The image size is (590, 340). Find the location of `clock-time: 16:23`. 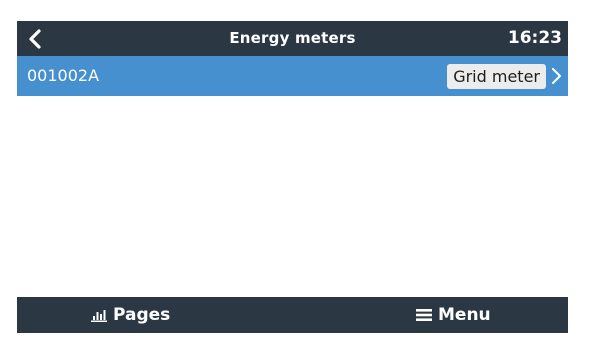

clock-time: 16:23 is located at coordinates (534, 38).